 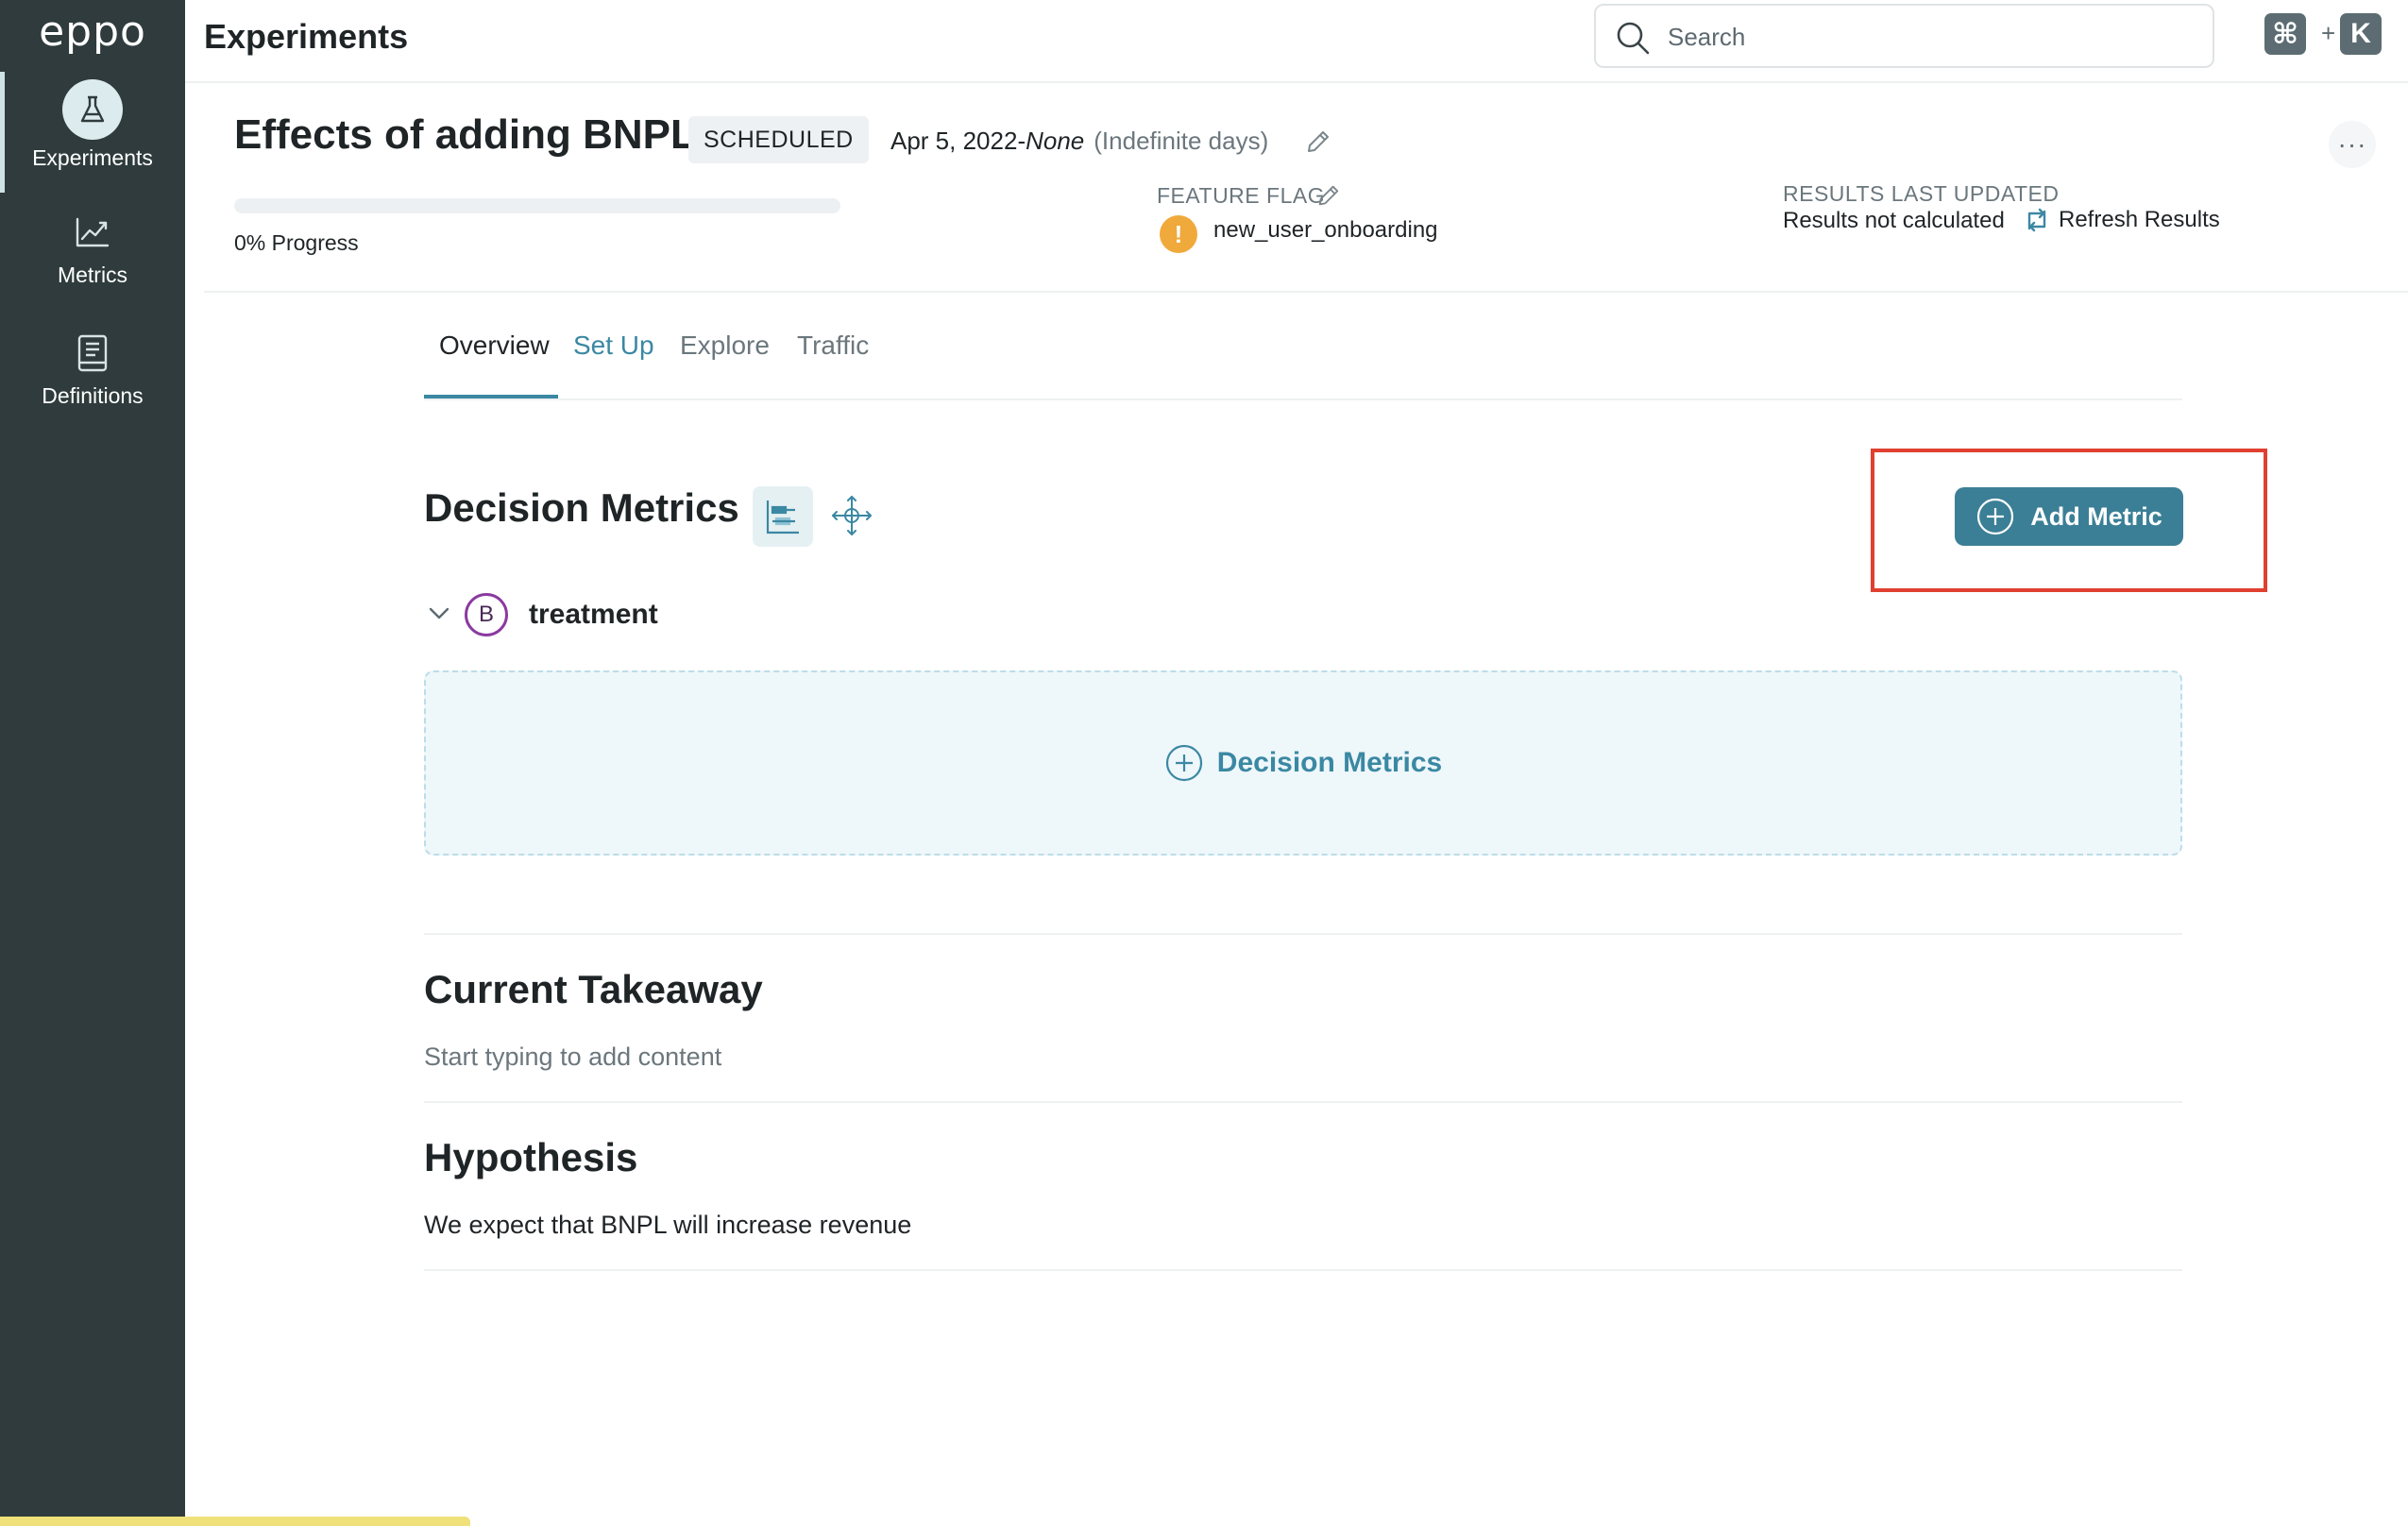 I want to click on sidebar-item-experiments: Experiments, so click(x=92, y=125).